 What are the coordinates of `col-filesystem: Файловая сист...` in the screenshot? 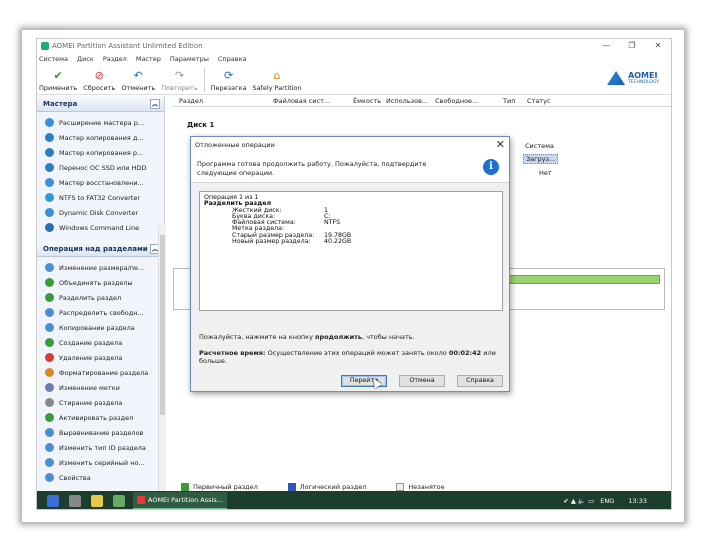 It's located at (301, 101).